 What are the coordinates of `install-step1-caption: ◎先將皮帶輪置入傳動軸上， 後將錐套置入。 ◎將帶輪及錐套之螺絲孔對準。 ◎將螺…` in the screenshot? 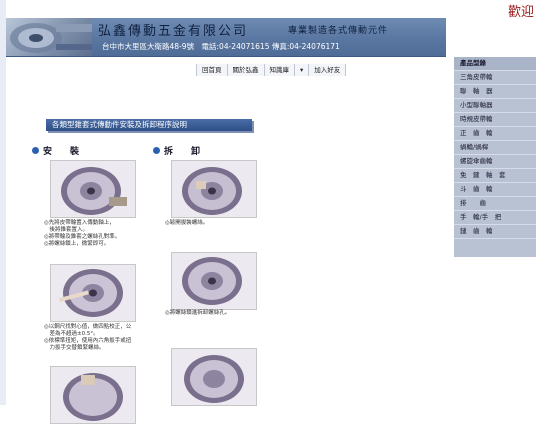 It's located at (82, 233).